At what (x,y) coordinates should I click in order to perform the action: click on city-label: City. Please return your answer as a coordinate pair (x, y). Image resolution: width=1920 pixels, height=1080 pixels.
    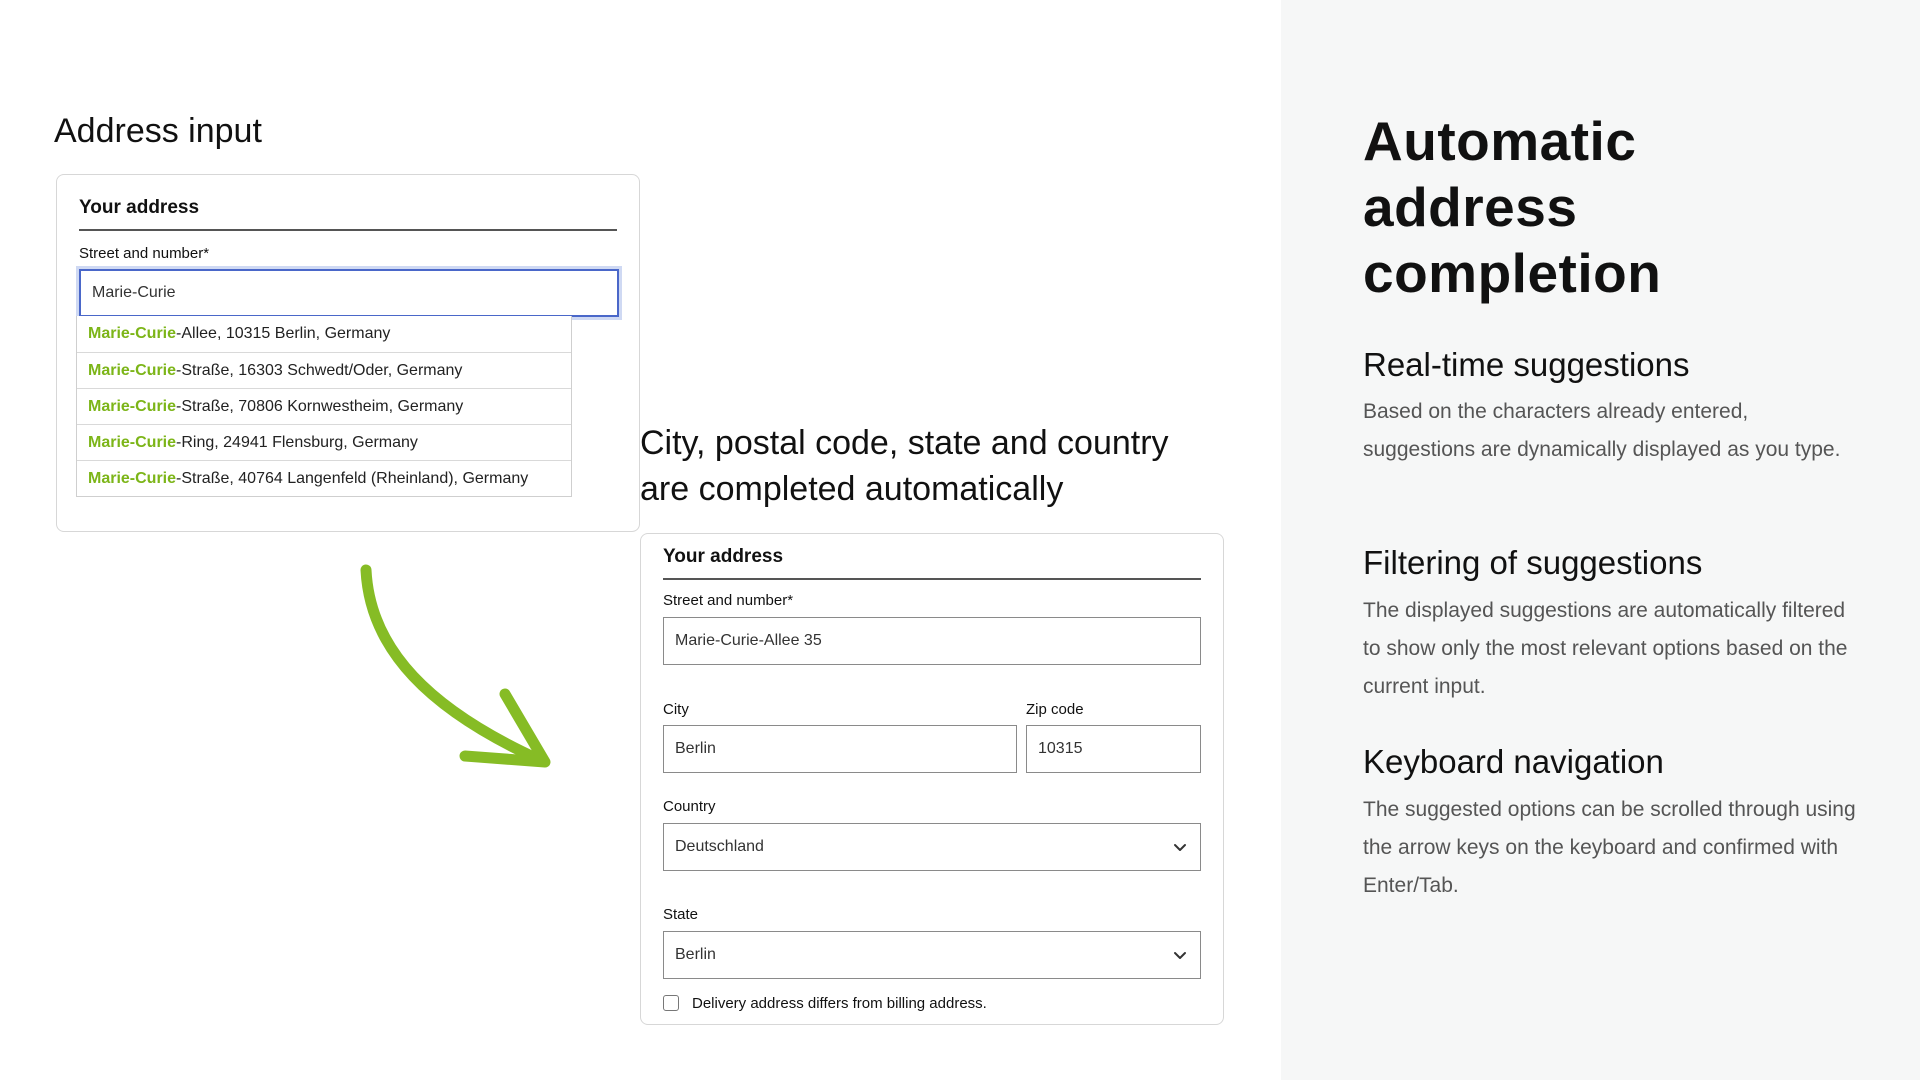
    Looking at the image, I should click on (676, 709).